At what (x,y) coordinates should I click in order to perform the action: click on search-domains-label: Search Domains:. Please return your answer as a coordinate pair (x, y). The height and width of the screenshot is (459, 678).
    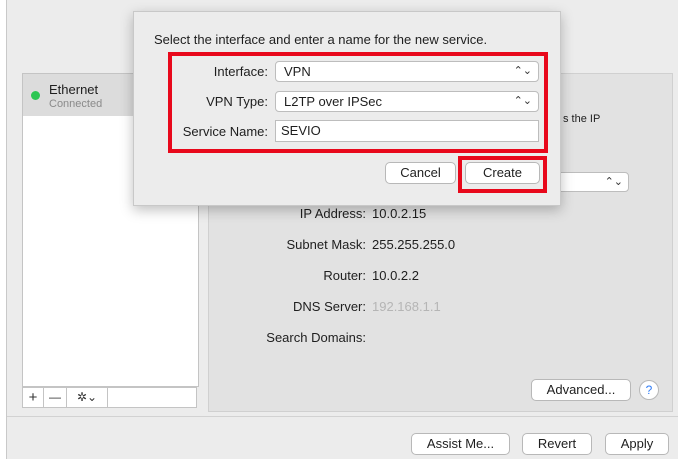
    Looking at the image, I should click on (316, 337).